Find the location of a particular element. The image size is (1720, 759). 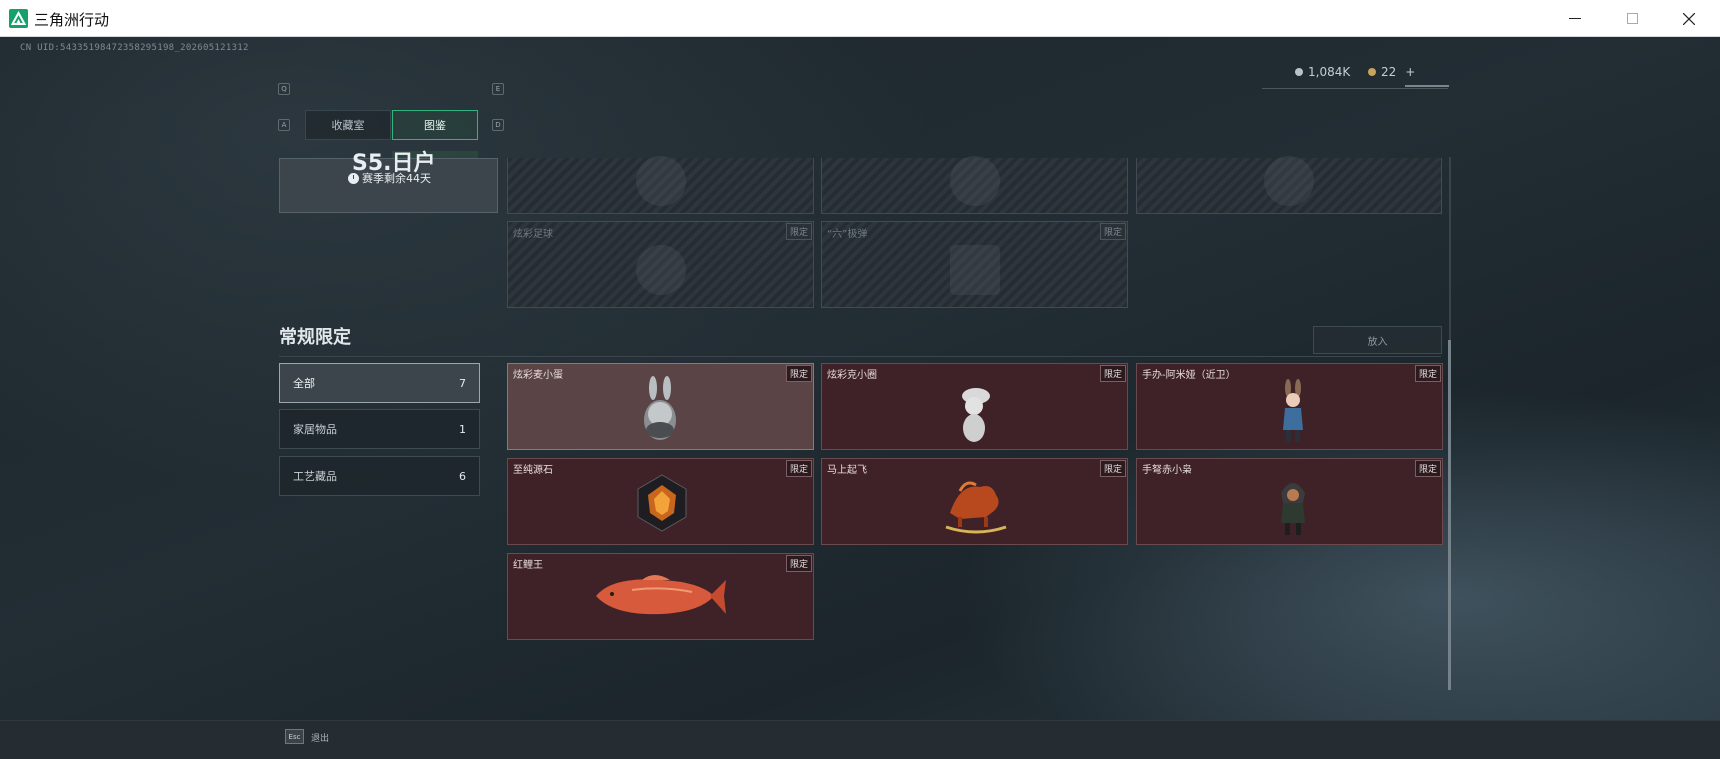

item-card: 至纯源石 限定 is located at coordinates (660, 501).